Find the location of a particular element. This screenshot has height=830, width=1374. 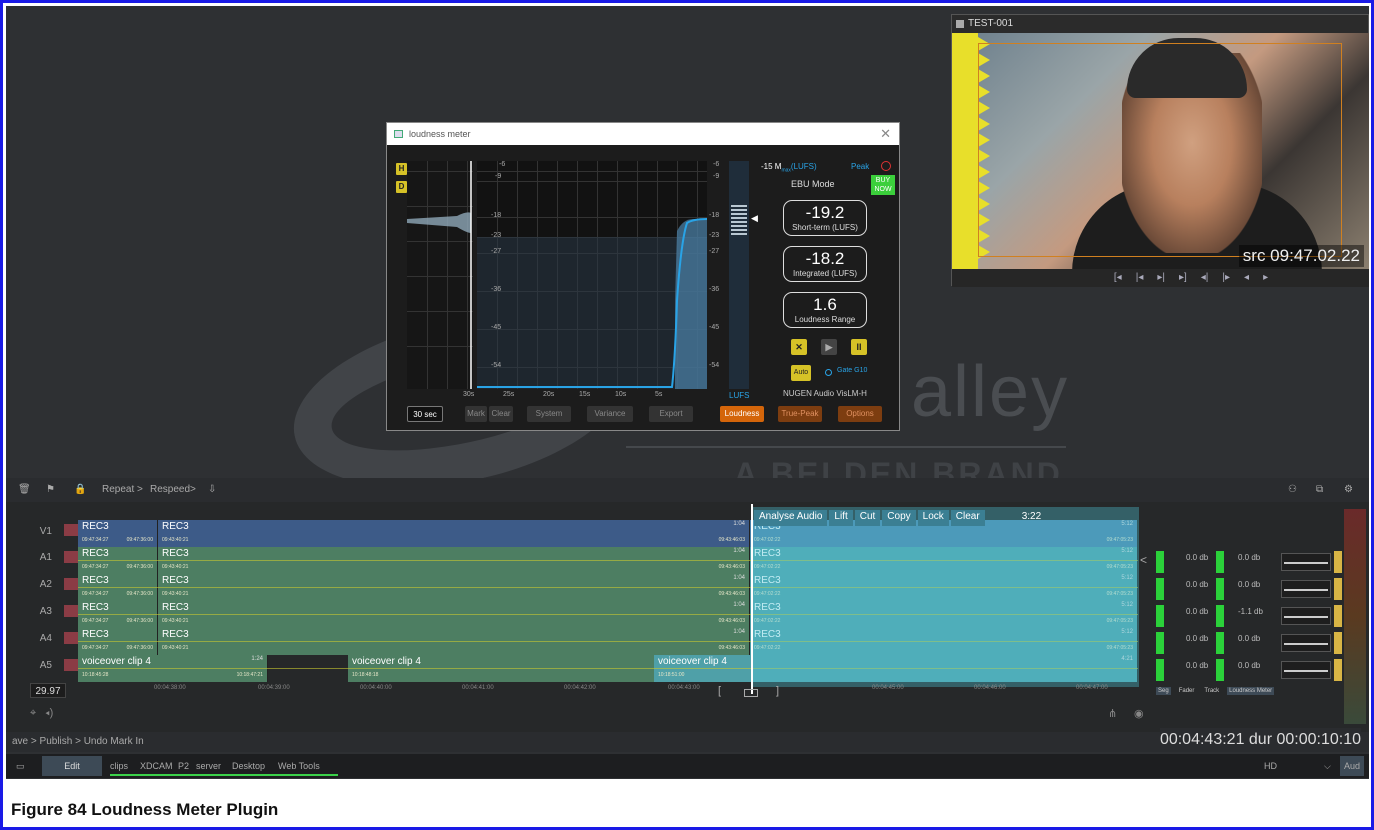

ruler-label: 00:04:41:00 is located at coordinates (478, 688).